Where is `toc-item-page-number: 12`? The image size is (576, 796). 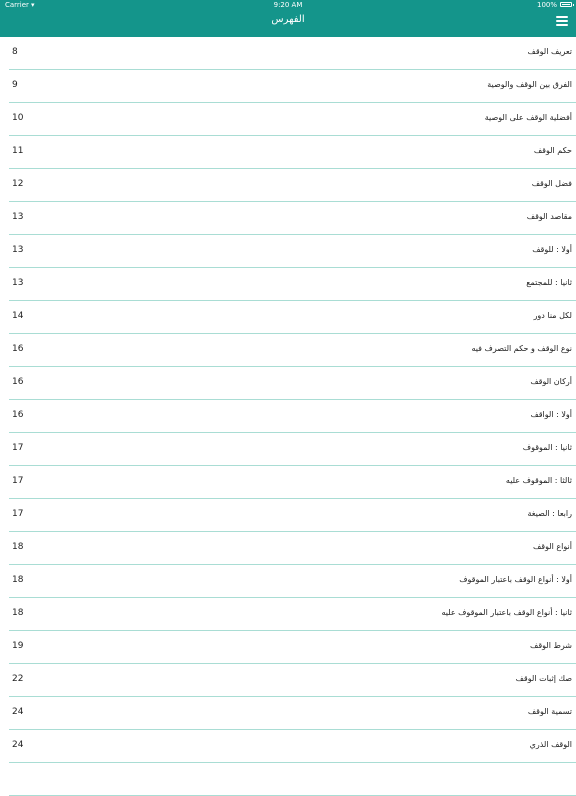
toc-item-page-number: 12 is located at coordinates (18, 184).